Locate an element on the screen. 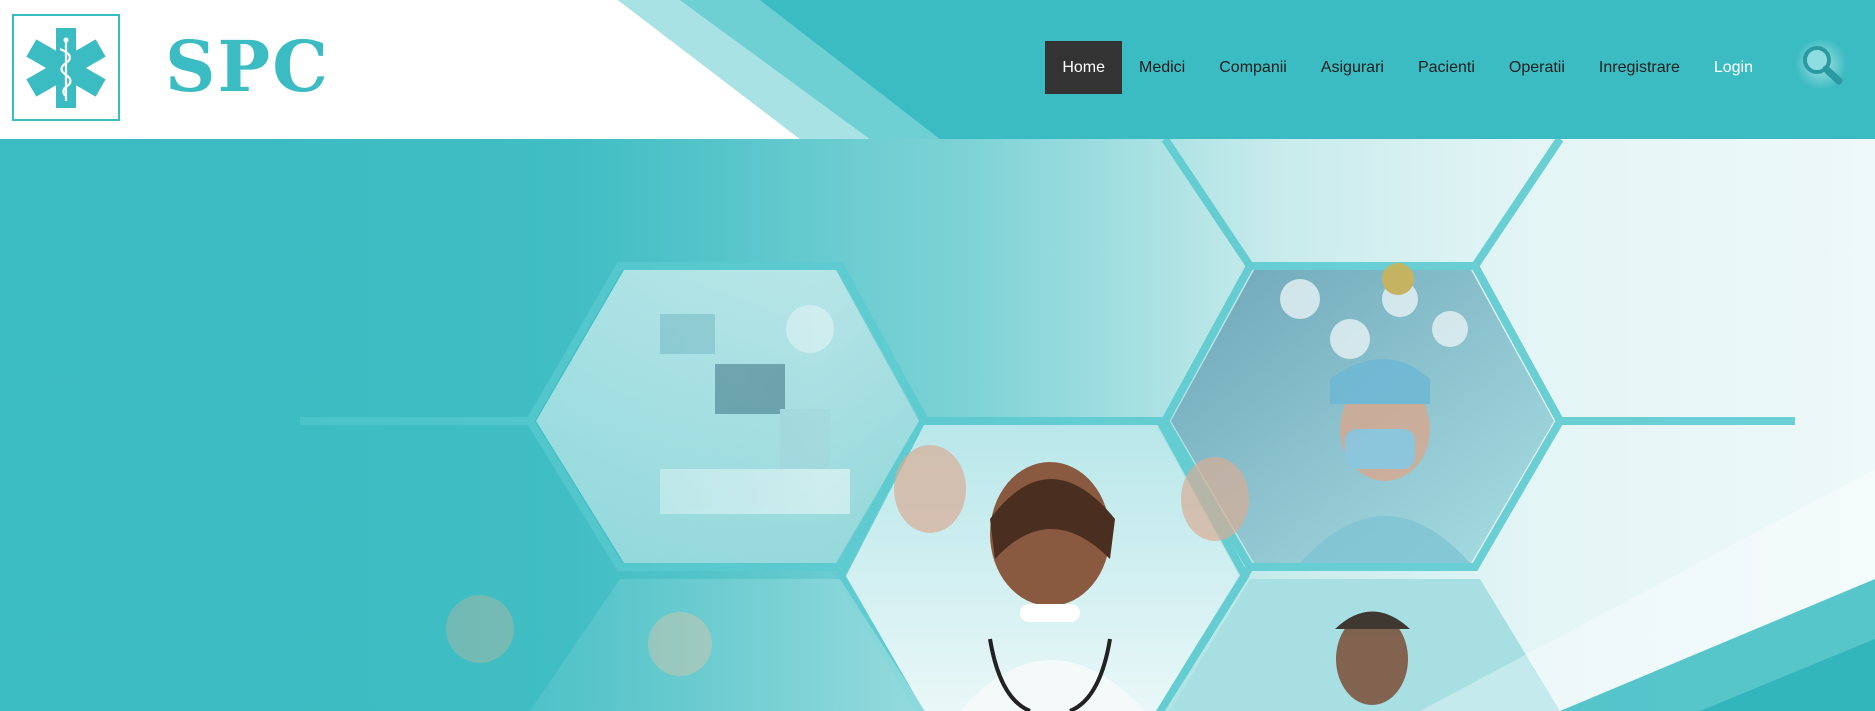 This screenshot has width=1875, height=711. nav-item-login: Login is located at coordinates (1733, 67).